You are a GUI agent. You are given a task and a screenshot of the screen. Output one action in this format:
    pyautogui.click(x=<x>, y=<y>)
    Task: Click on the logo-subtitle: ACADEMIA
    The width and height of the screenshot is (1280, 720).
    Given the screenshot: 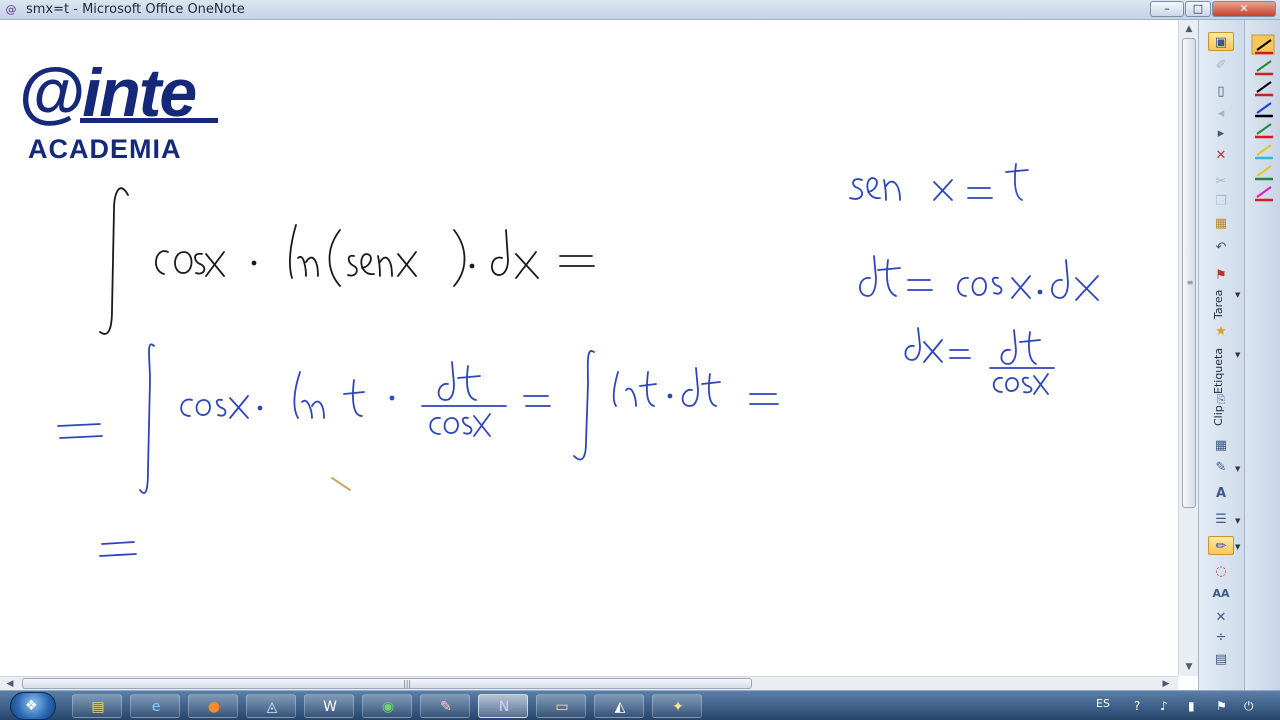 What is the action you would take?
    pyautogui.click(x=105, y=149)
    